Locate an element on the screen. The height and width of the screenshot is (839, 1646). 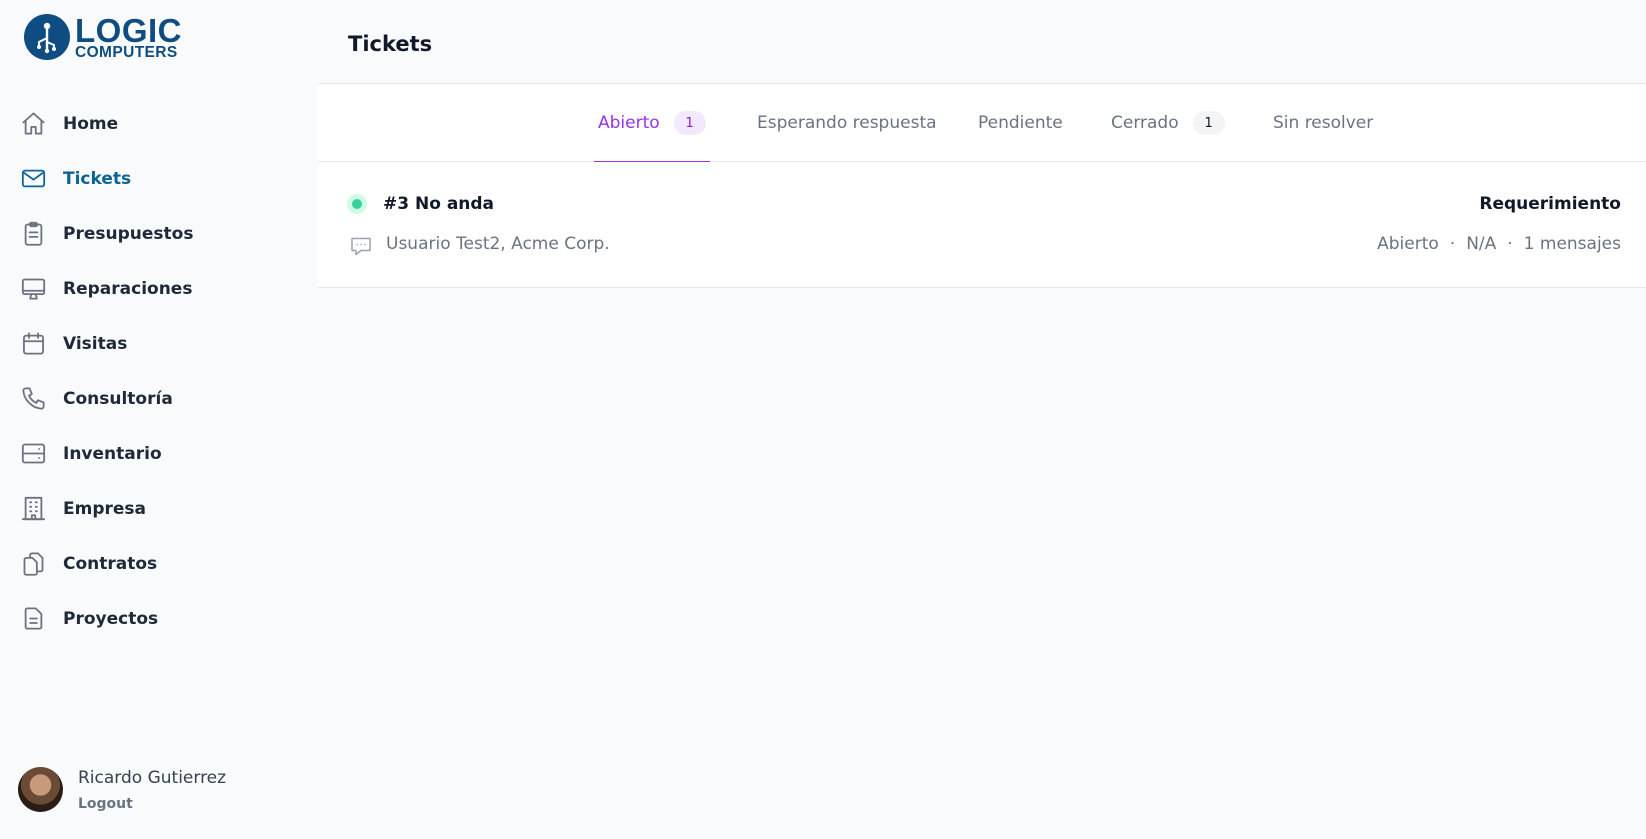
tab-abierto: Abierto 1 is located at coordinates (652, 123).